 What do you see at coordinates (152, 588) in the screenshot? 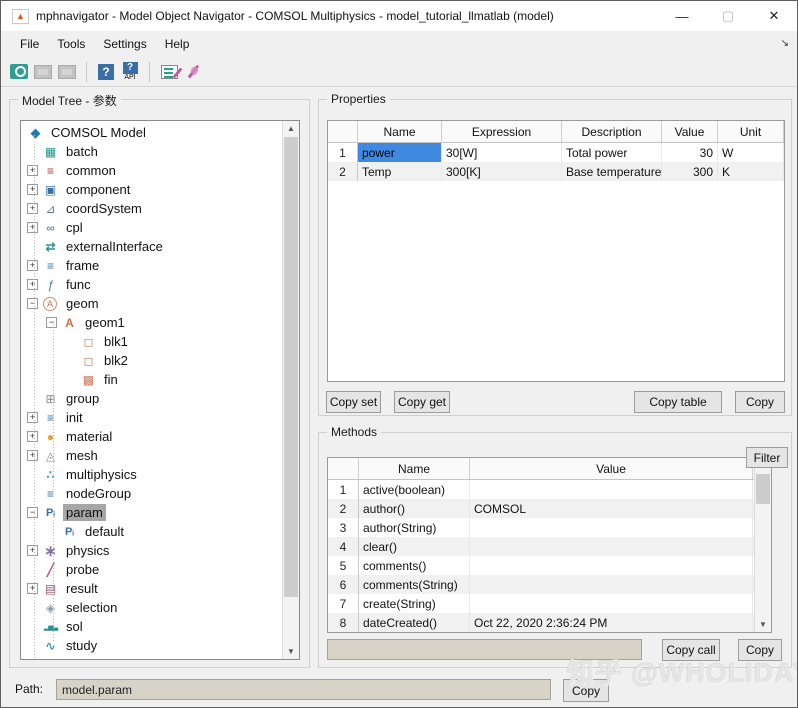
I see `tree-item-result: + ▤ result` at bounding box center [152, 588].